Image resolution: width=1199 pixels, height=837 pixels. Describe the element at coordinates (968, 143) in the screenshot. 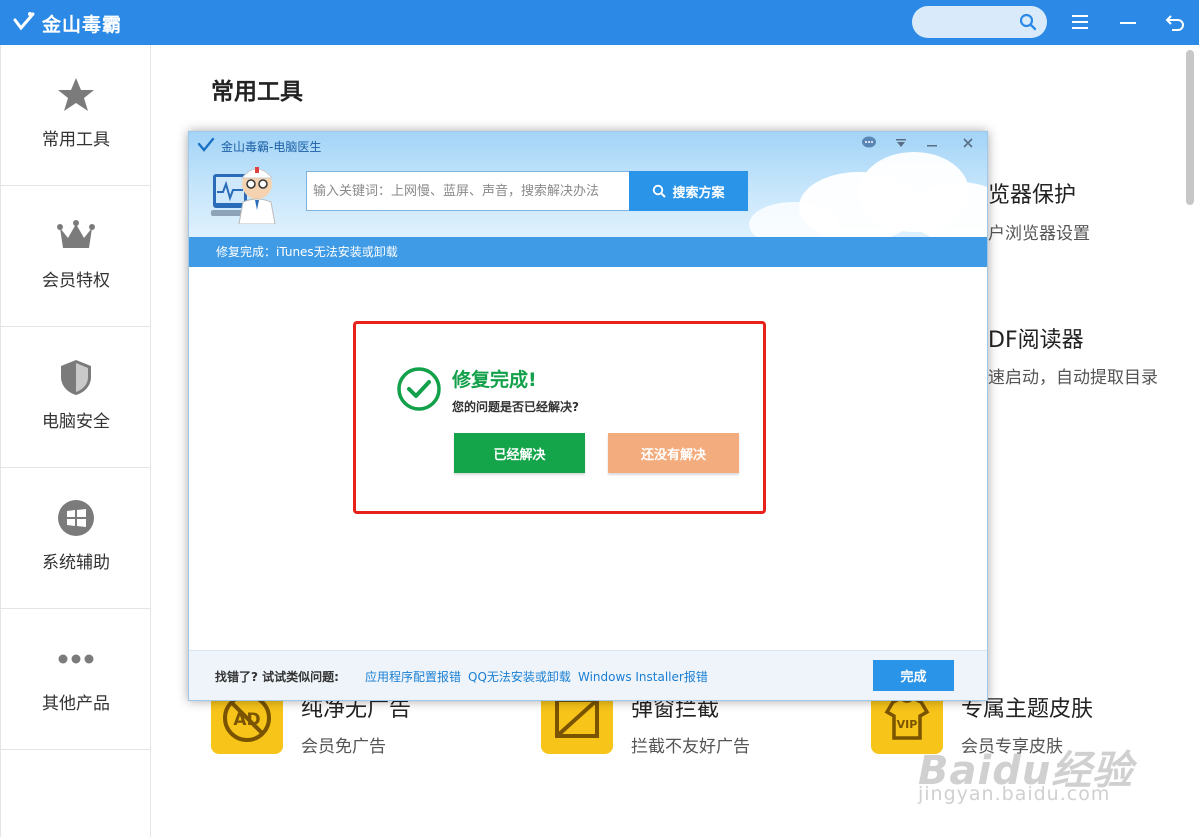

I see `close-icon` at that location.